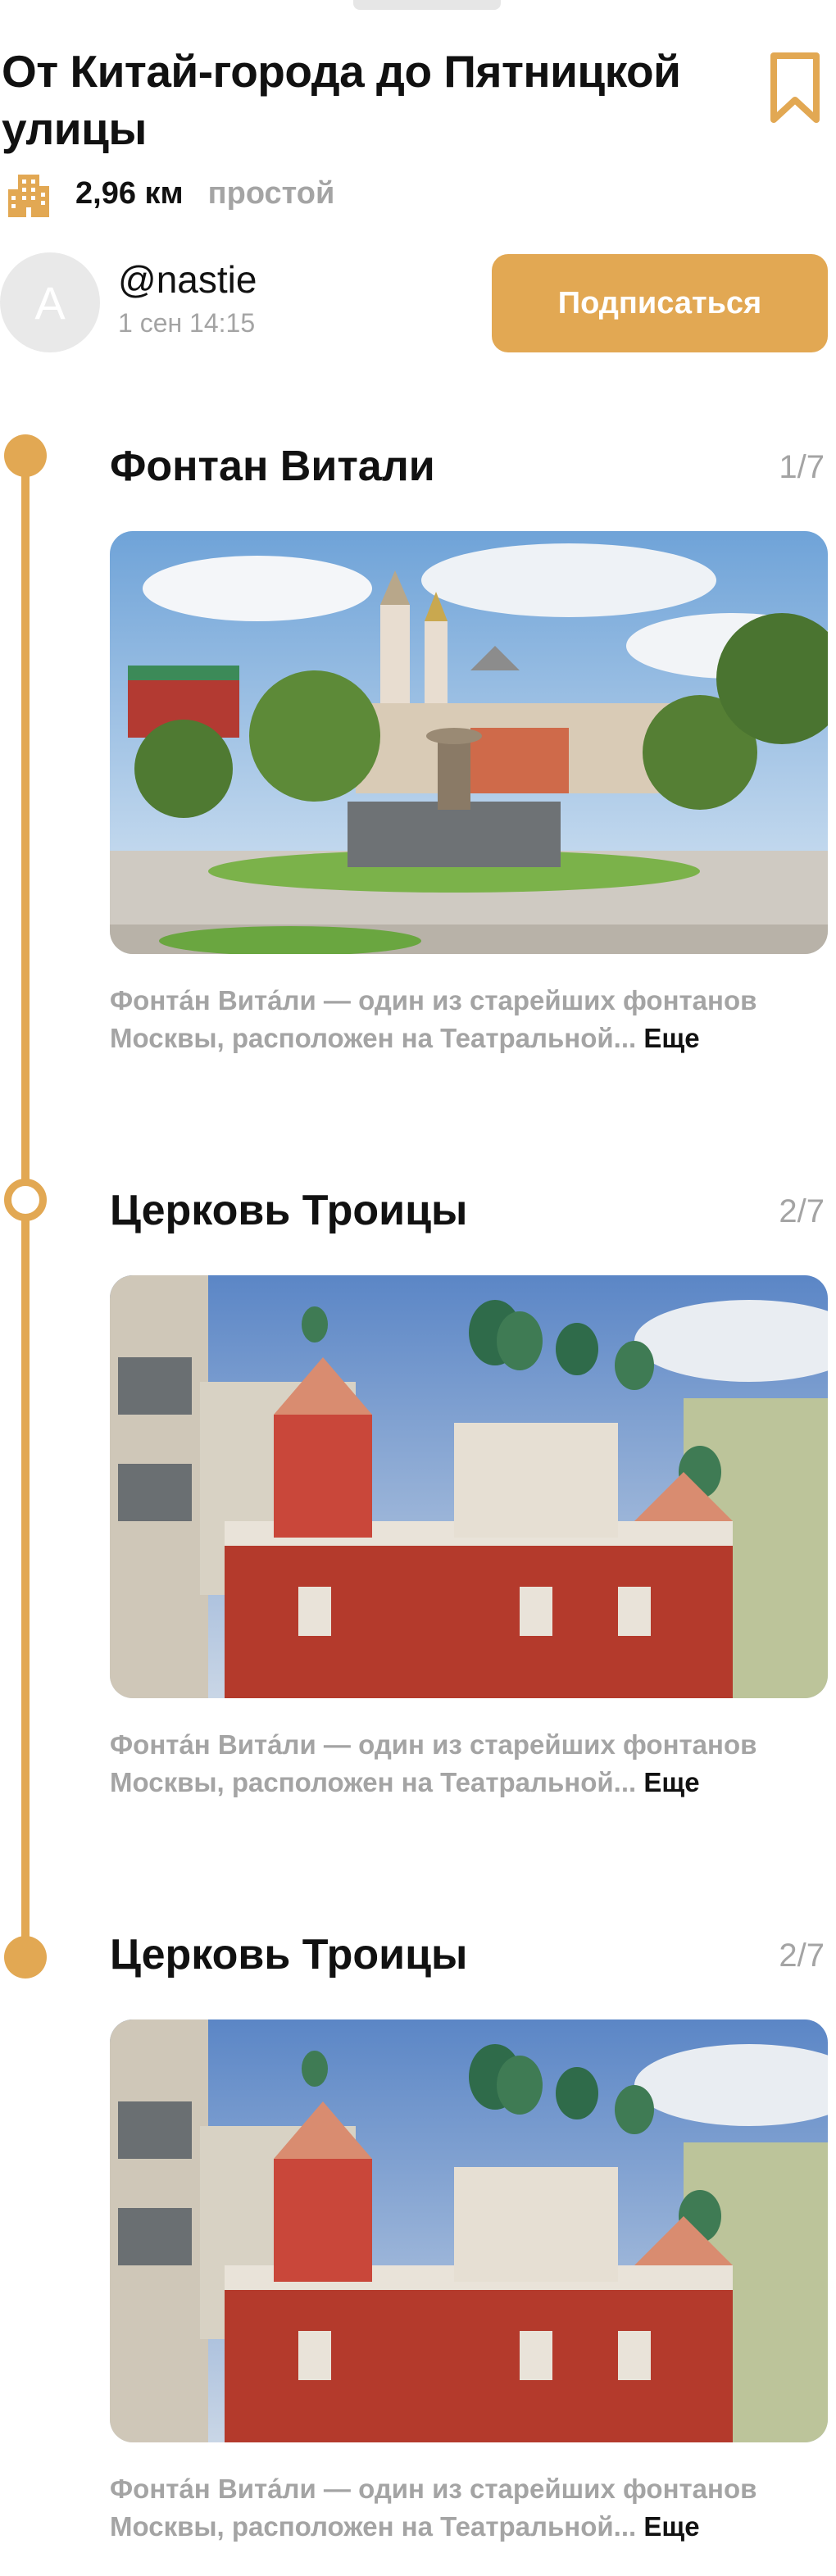 This screenshot has width=836, height=2576. What do you see at coordinates (272, 466) in the screenshot?
I see `stop-title: Фонтан Витали` at bounding box center [272, 466].